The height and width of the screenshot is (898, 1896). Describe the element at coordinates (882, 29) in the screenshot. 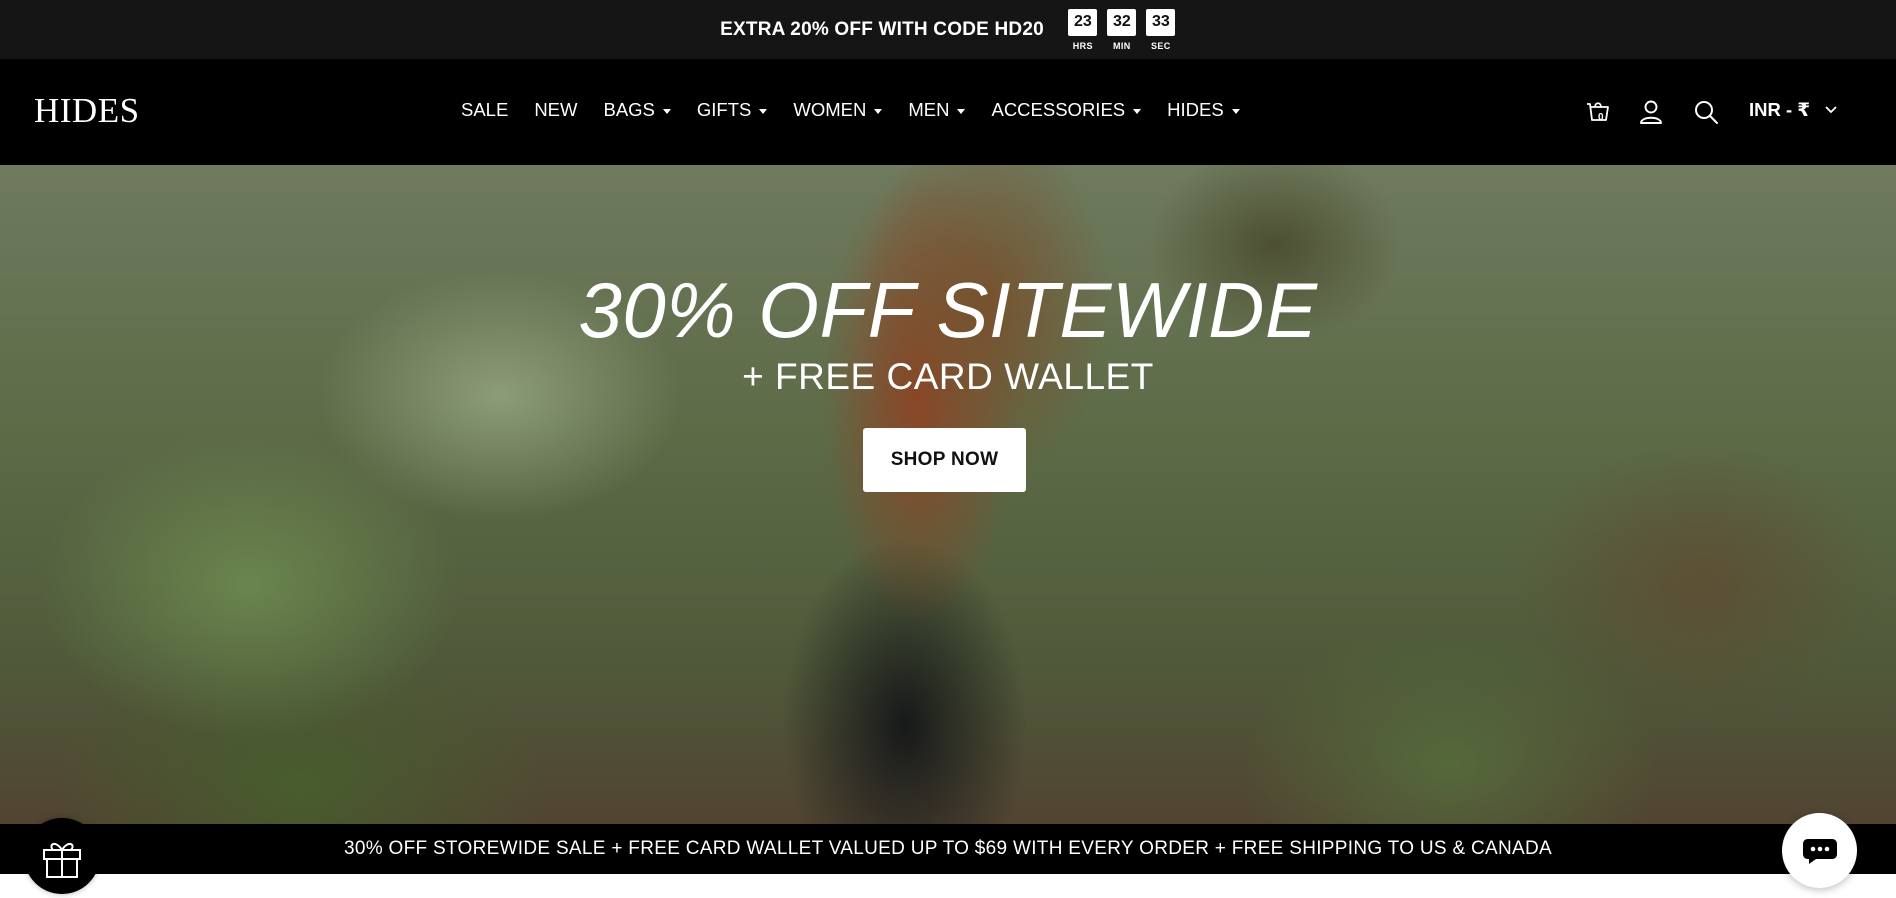

I see `announcement-text: EXTRA 20% OFF WITH CODE HD20` at that location.